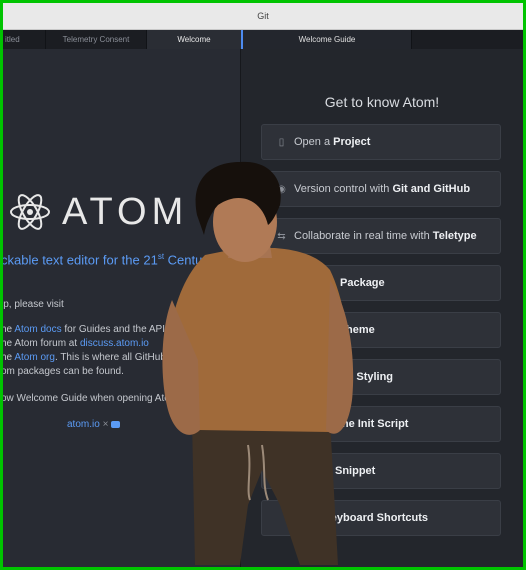 This screenshot has height=570, width=526. What do you see at coordinates (76, 343) in the screenshot?
I see `help-line-forum: he Atom forum at discuss.atom.io` at bounding box center [76, 343].